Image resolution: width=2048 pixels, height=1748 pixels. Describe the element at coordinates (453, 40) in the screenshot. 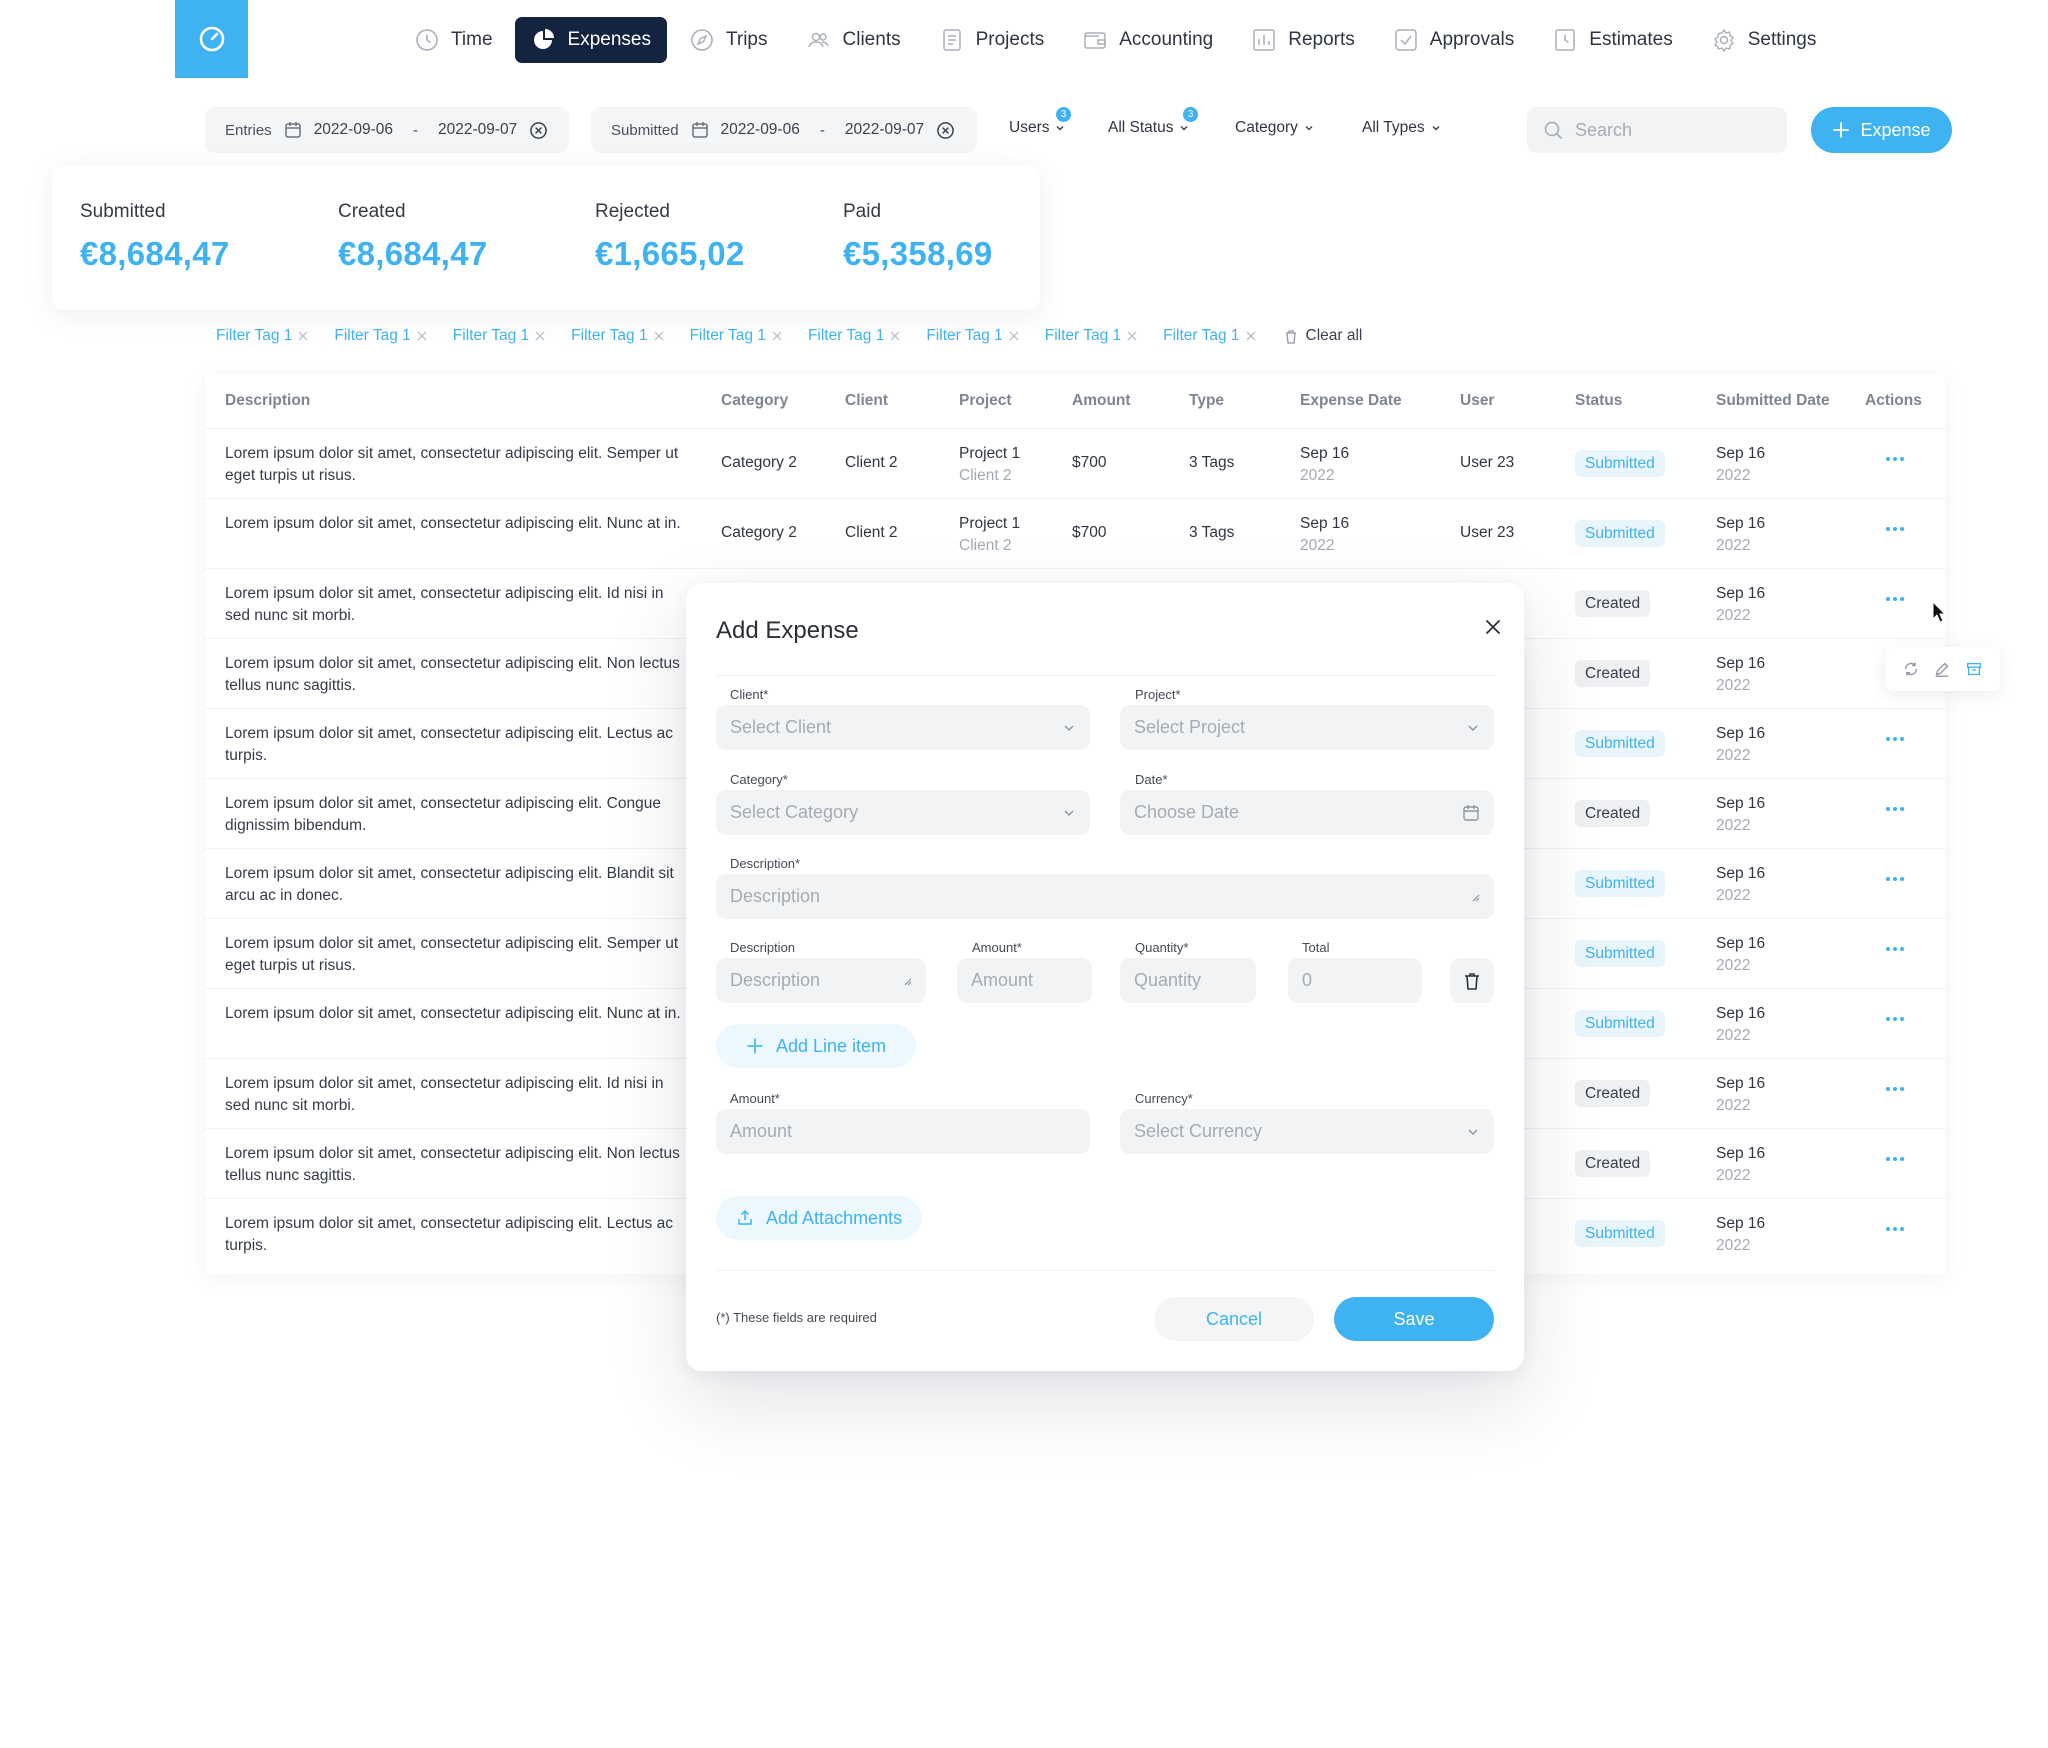

I see `nav-item-time: Time` at that location.